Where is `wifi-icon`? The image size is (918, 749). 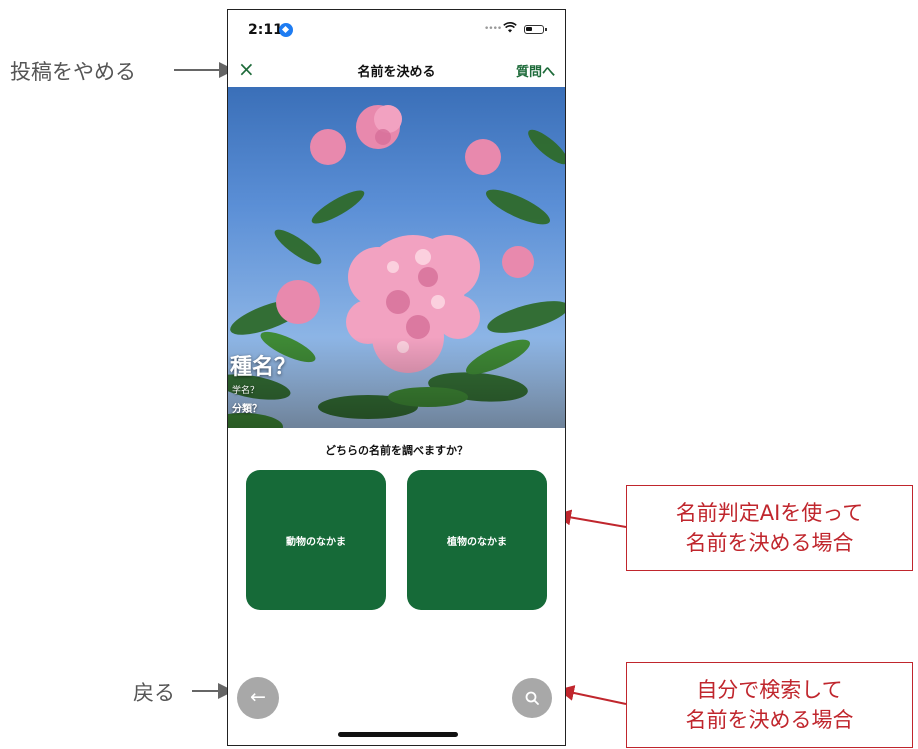 wifi-icon is located at coordinates (510, 29).